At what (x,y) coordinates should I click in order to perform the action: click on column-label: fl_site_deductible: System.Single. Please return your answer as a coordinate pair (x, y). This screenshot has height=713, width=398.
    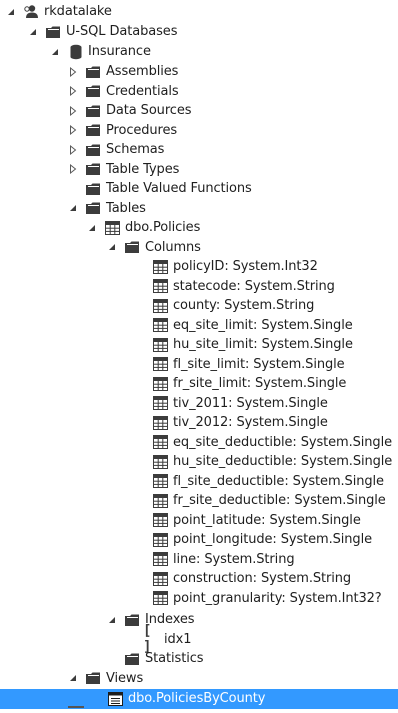
    Looking at the image, I should click on (278, 481).